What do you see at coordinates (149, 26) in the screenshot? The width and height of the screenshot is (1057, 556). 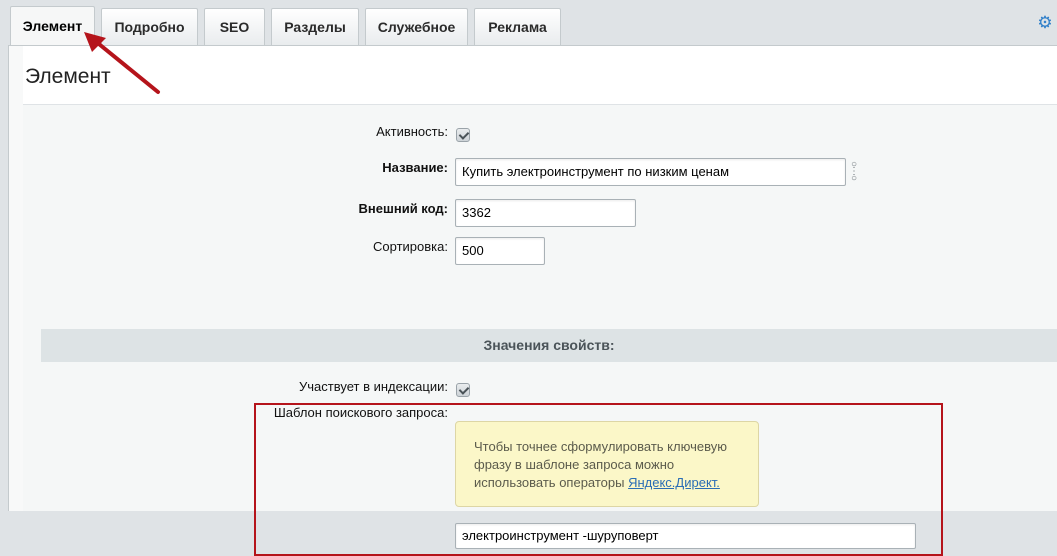 I see `tab-details: Подробно` at bounding box center [149, 26].